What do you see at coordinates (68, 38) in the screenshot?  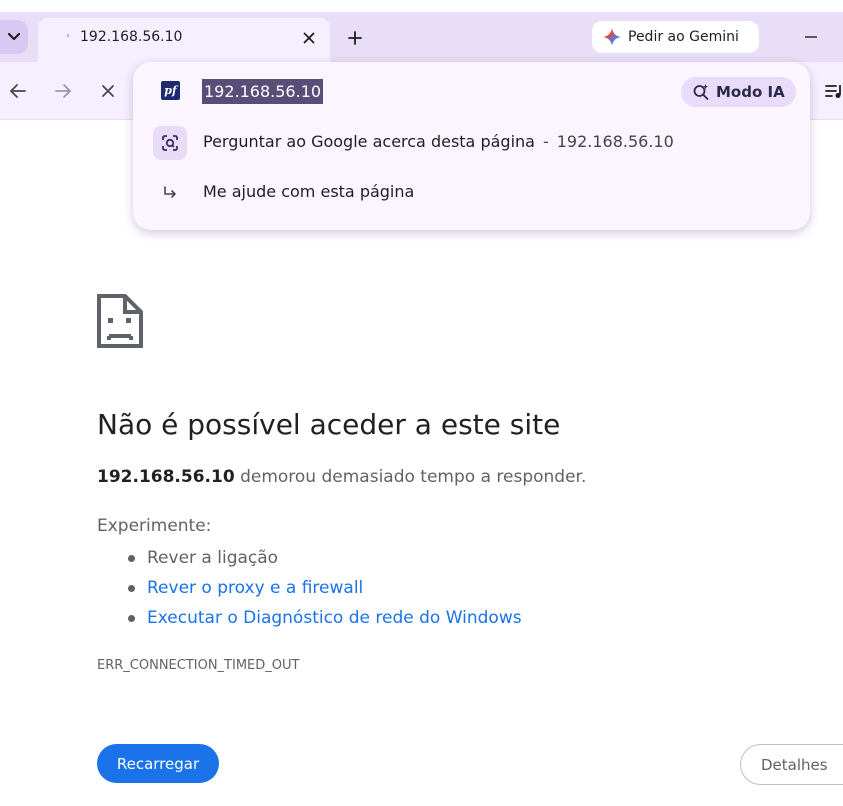 I see `loading-dot-icon: ˈ` at bounding box center [68, 38].